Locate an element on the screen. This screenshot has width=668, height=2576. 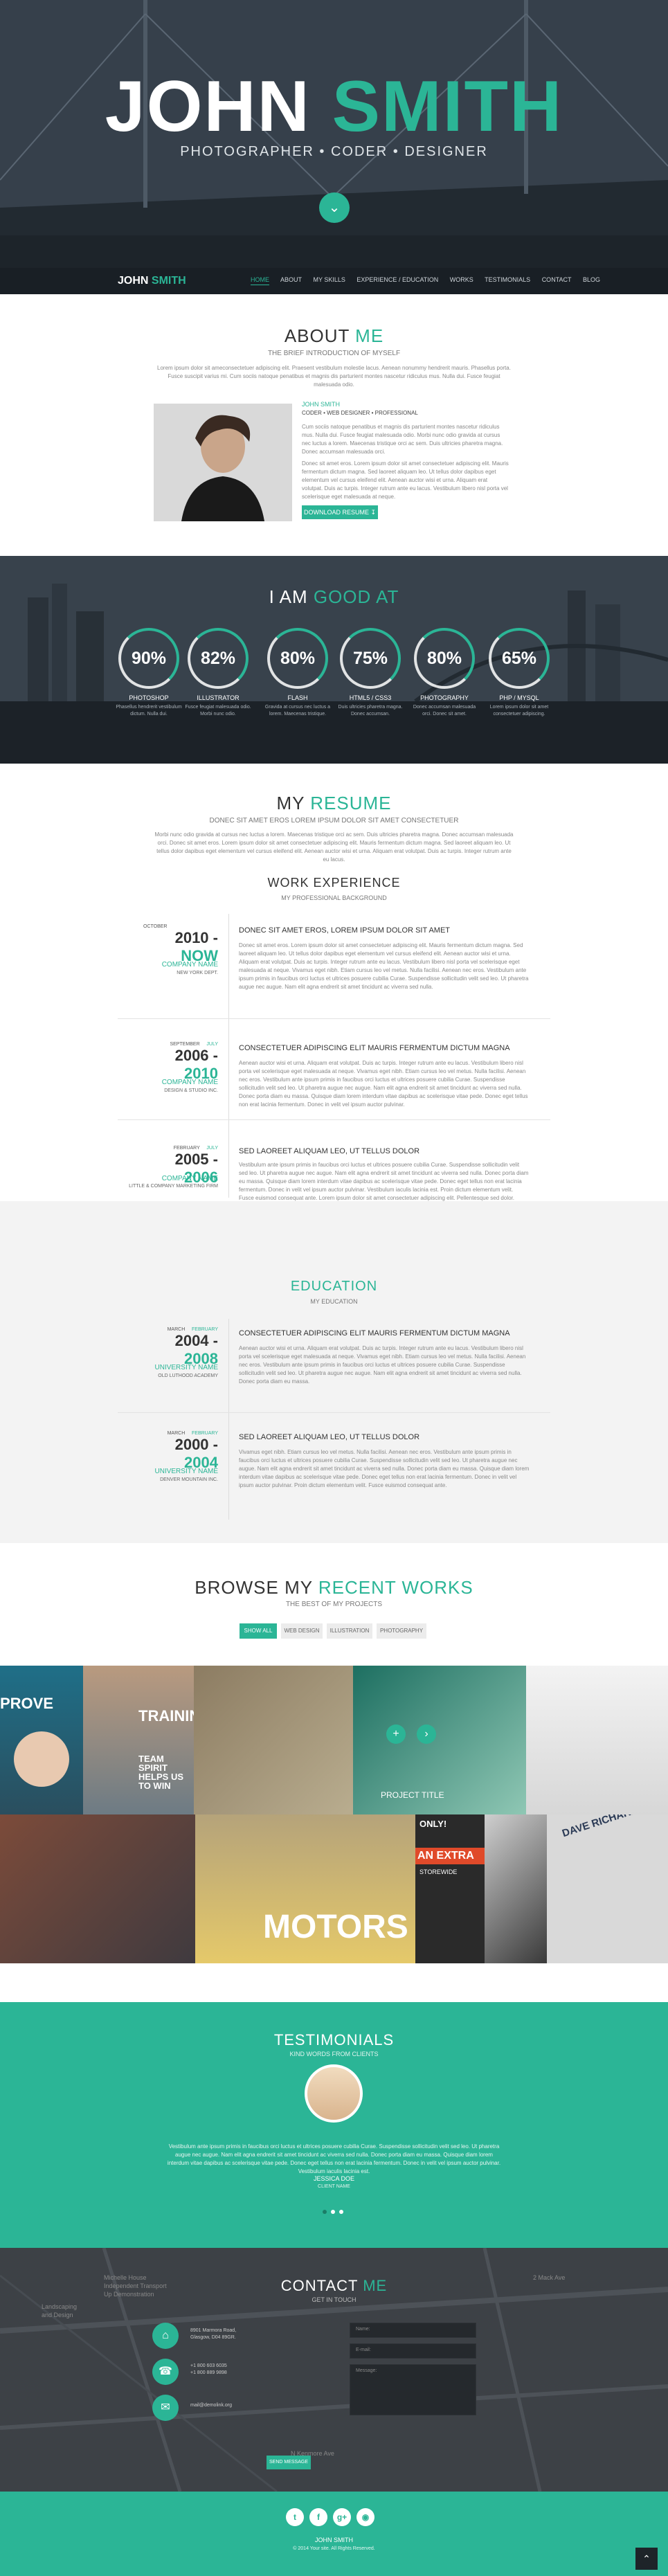
hero-last-name: SMITH is located at coordinates (447, 107).